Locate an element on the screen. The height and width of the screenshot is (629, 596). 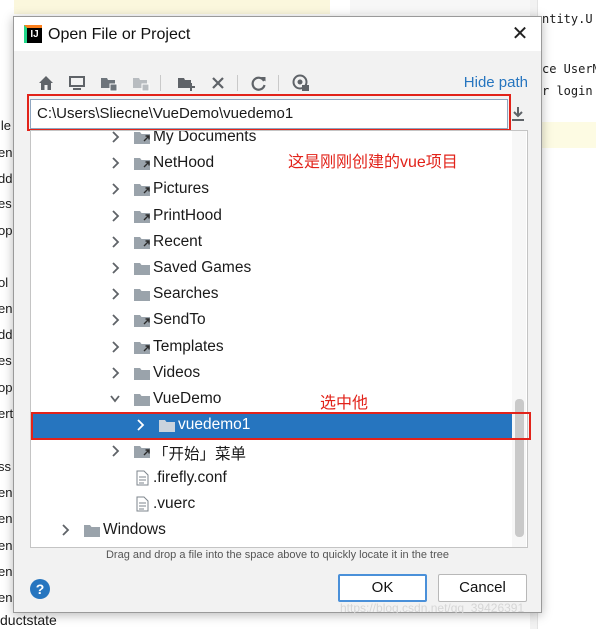
dialog-title: Open File or Project is located at coordinates (119, 34).